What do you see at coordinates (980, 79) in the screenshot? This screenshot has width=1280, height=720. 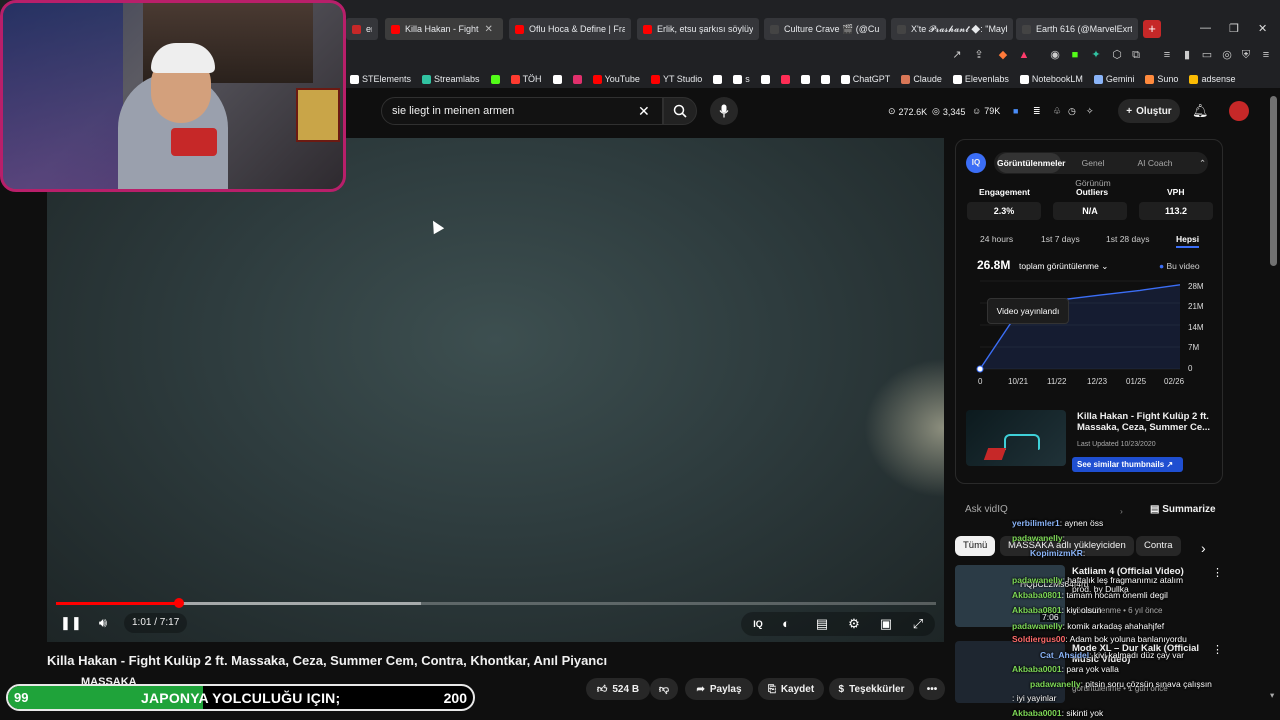 I see `bookmark-item: Elevenlabs` at bounding box center [980, 79].